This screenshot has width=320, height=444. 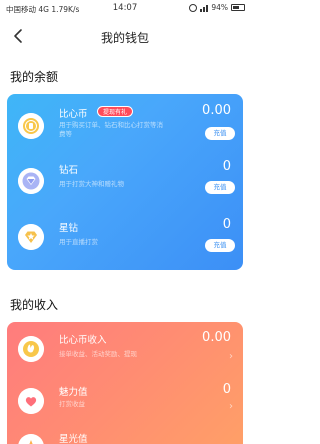 I want to click on coin-income-chevron-icon: ›, so click(x=231, y=356).